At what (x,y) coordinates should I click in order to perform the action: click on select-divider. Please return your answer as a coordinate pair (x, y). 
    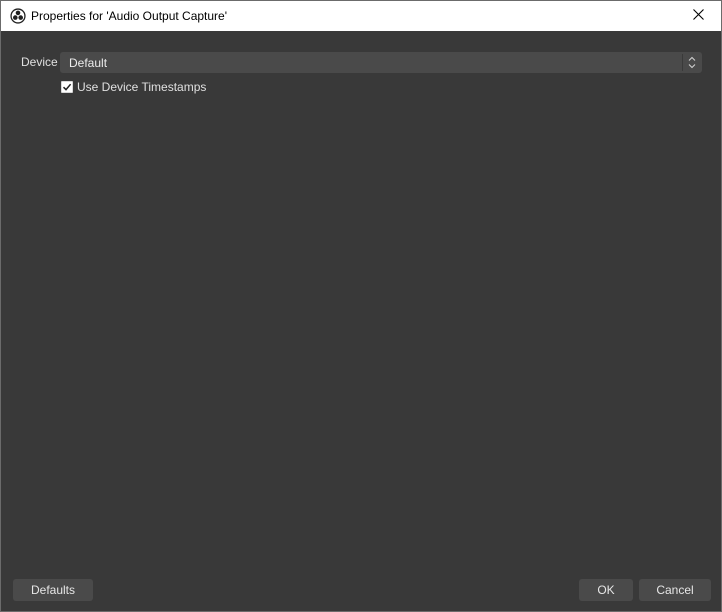
    Looking at the image, I should click on (682, 62).